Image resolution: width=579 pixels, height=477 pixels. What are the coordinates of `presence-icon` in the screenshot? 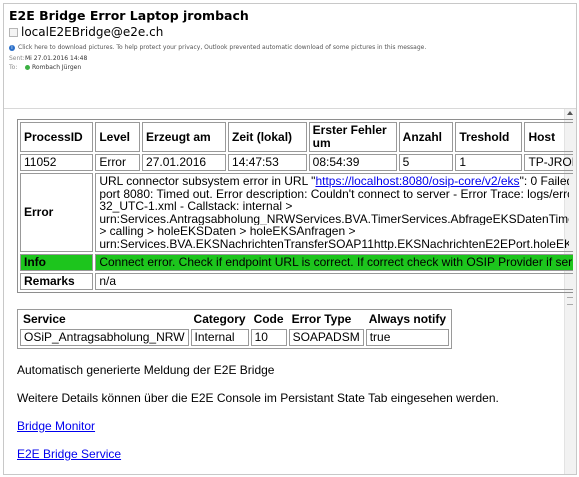 It's located at (27, 67).